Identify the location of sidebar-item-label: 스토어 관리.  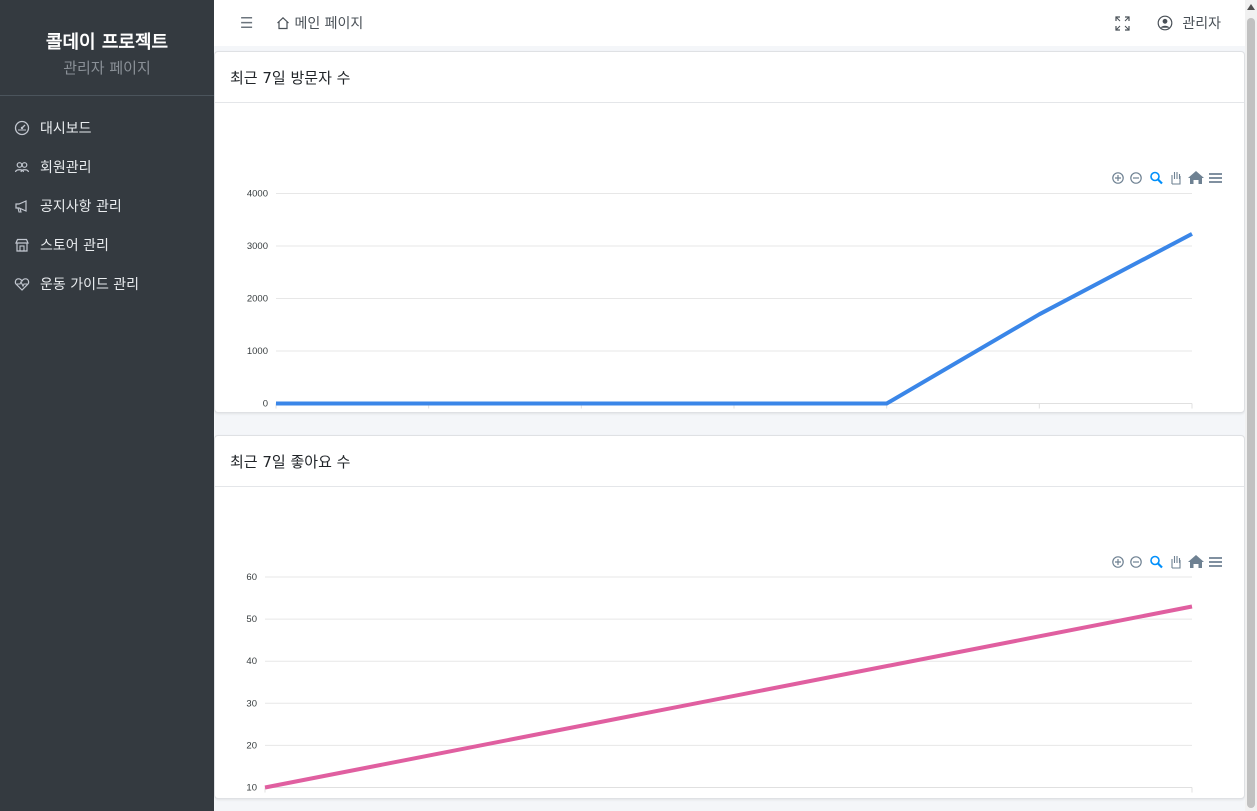
(74, 245).